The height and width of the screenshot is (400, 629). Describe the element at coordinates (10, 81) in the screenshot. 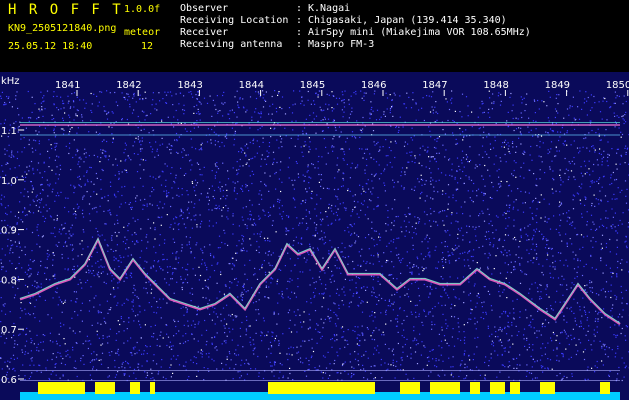

I see `y-axis-unit: kHz` at that location.